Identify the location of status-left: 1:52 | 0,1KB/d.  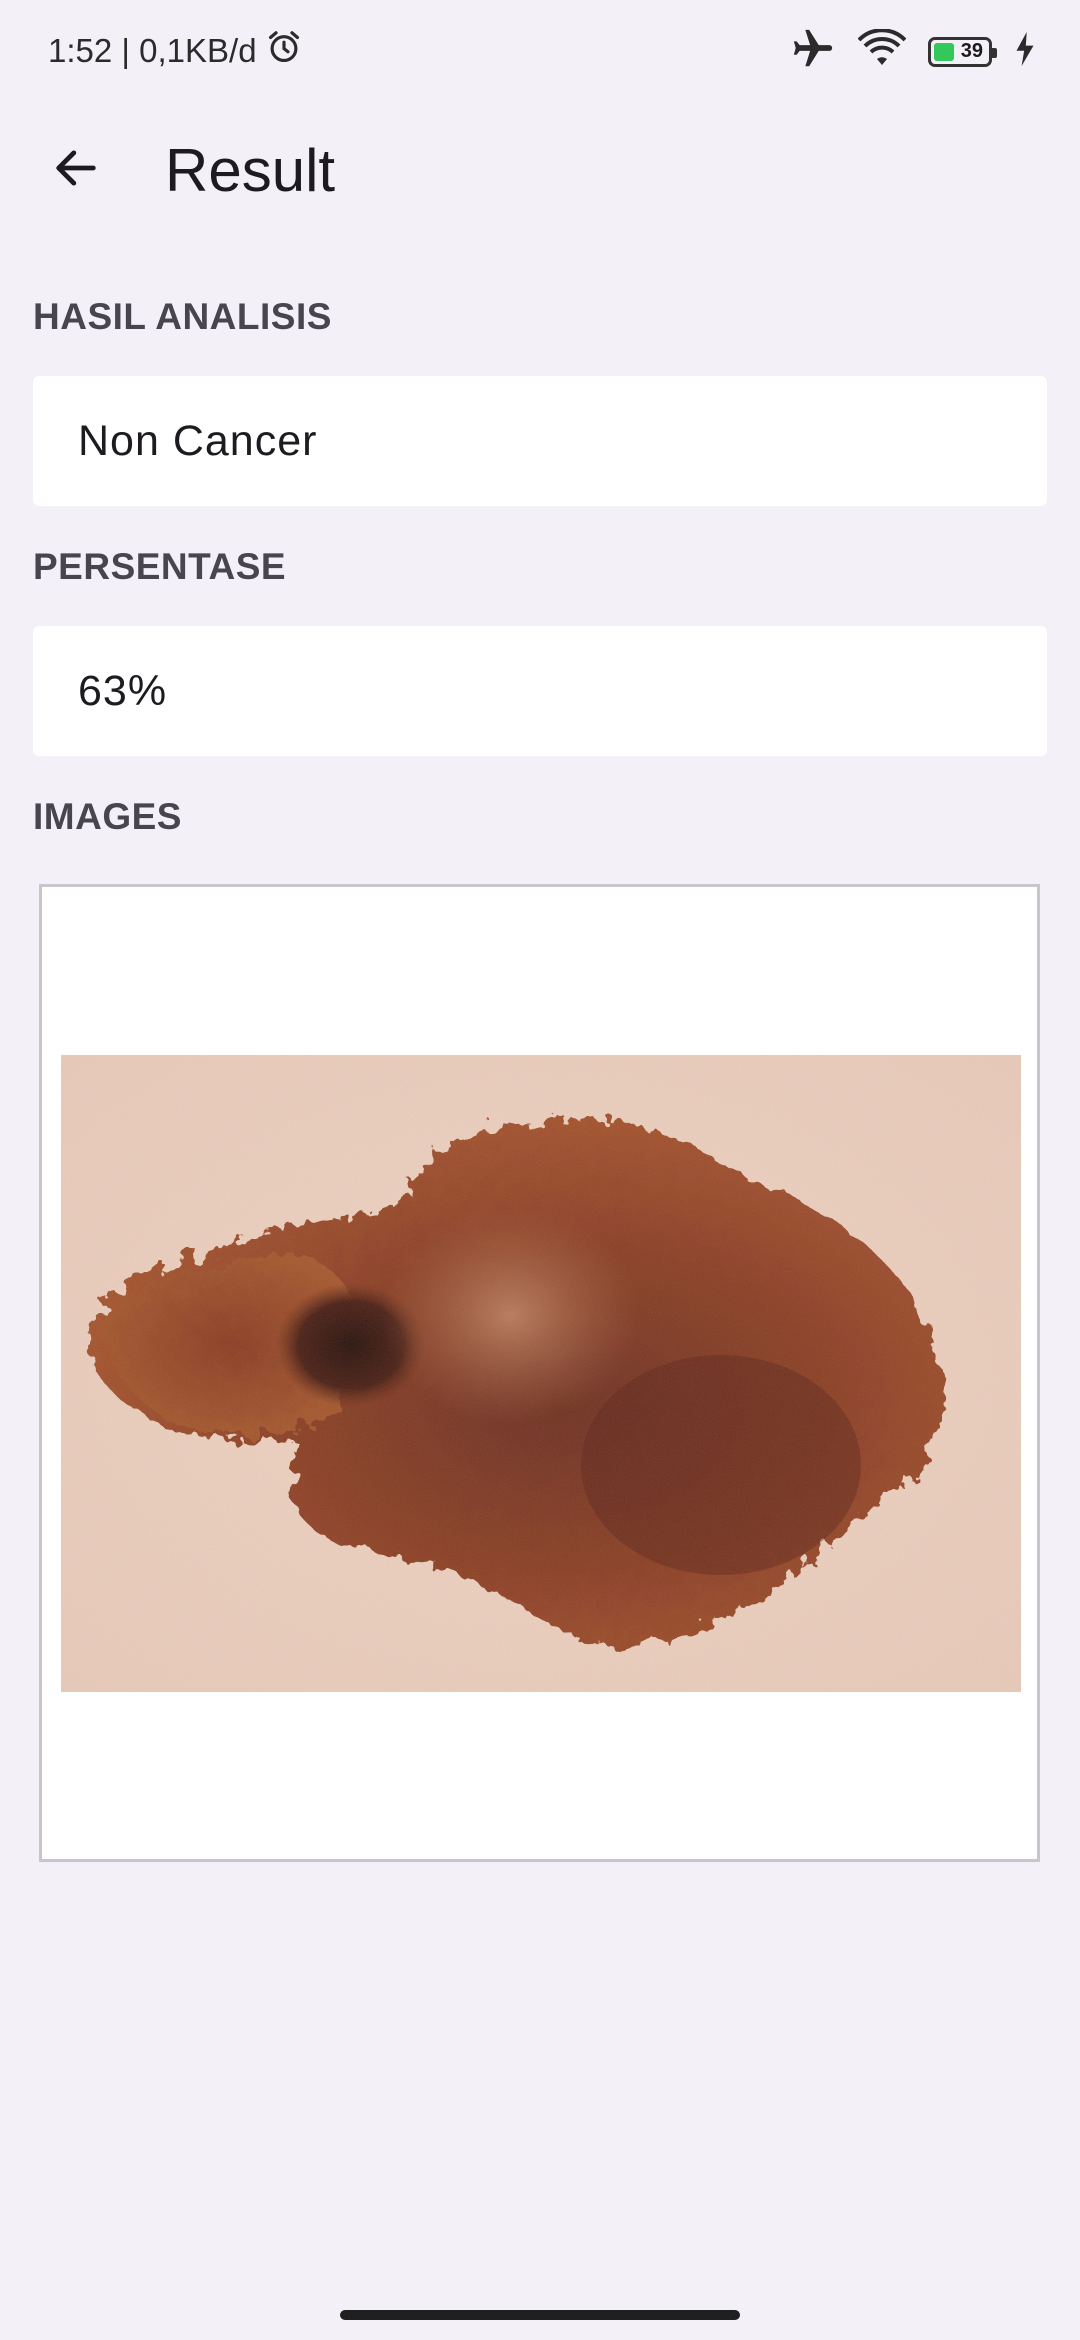
(175, 51).